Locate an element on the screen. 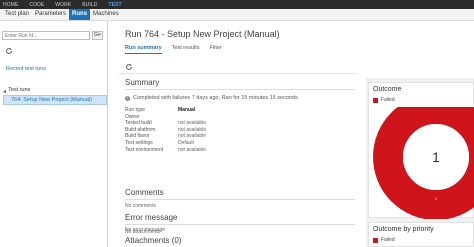  nav-build: BUILD is located at coordinates (89, 5).